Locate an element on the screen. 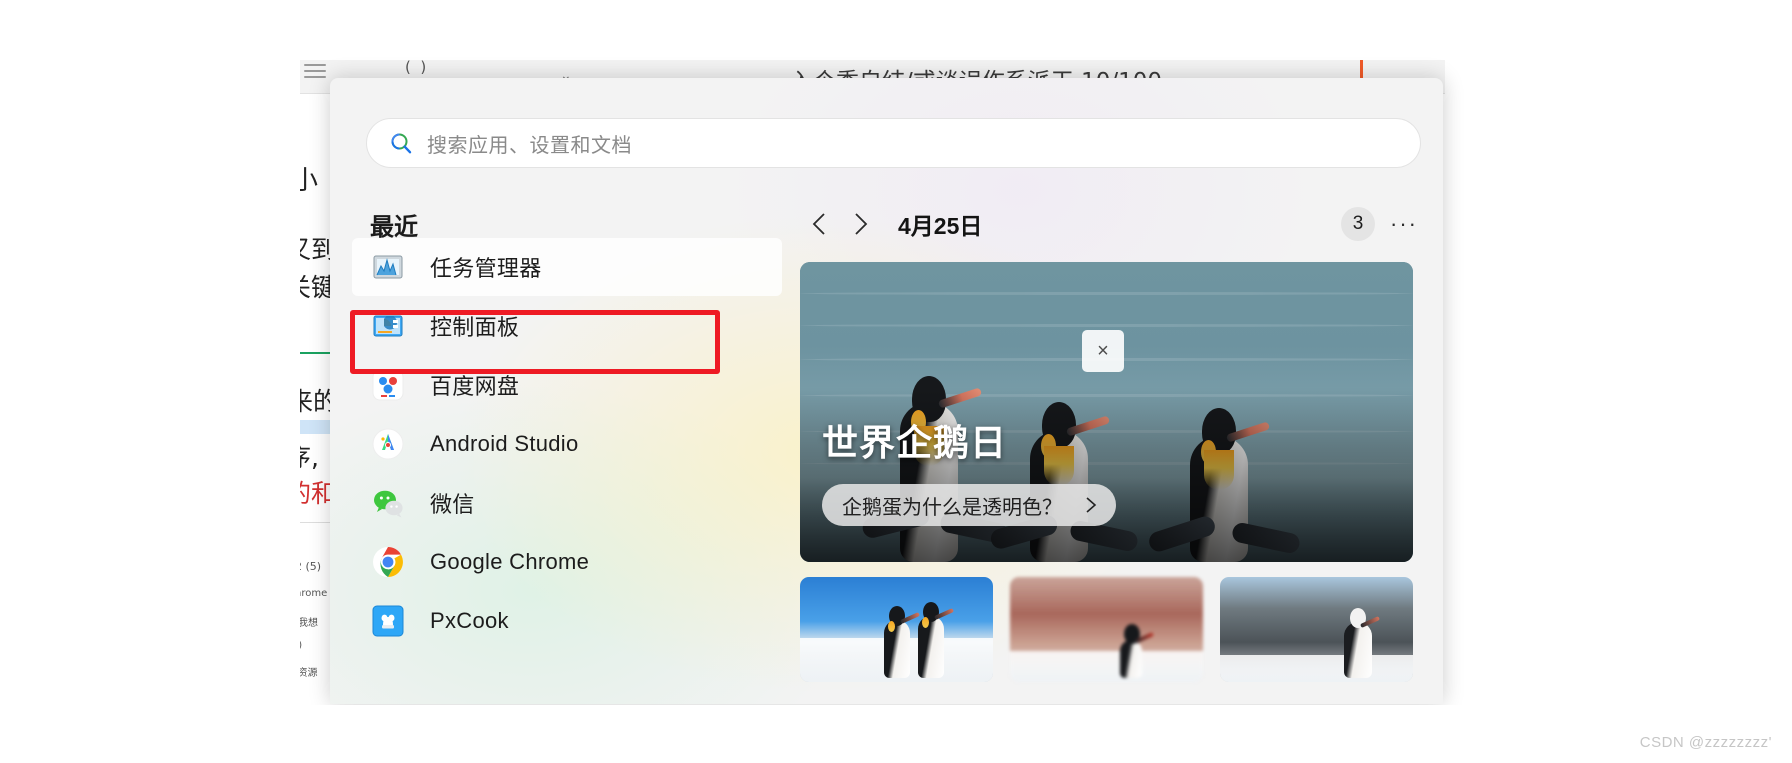 The height and width of the screenshot is (763, 1792). background-paren-text: ( ) is located at coordinates (416, 68).